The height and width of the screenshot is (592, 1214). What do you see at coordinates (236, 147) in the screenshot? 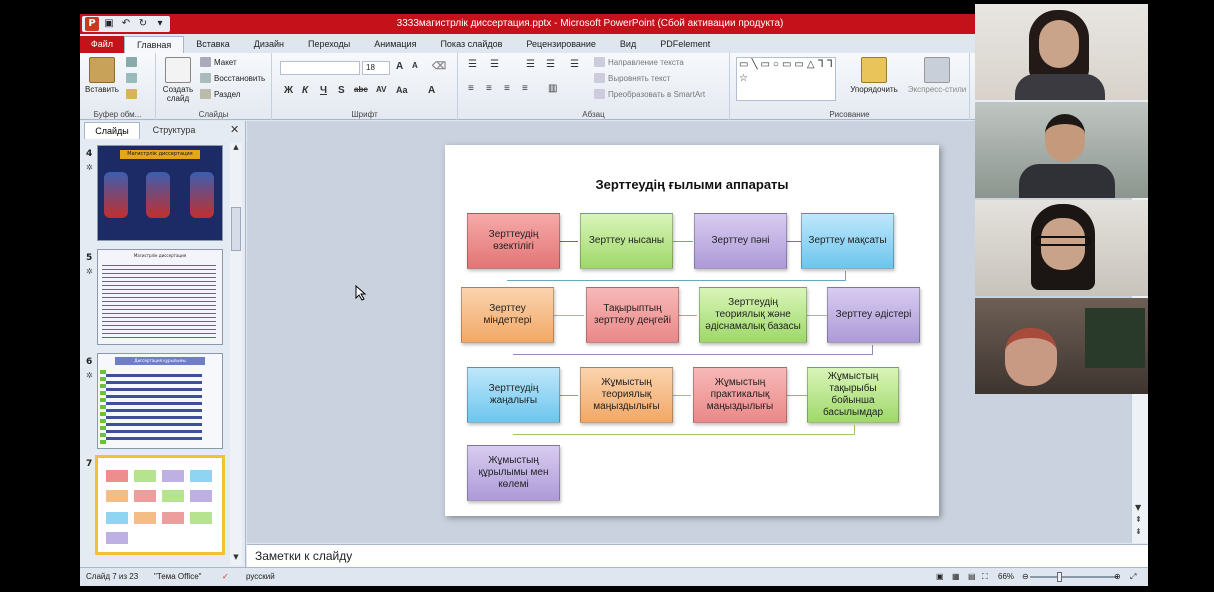
I see `scroll-up-icon: ▲` at bounding box center [236, 147].